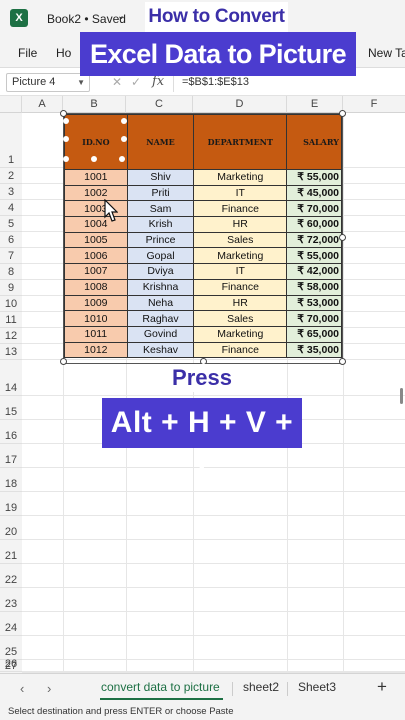 The image size is (405, 720). I want to click on row-header: 10, so click(11, 304).